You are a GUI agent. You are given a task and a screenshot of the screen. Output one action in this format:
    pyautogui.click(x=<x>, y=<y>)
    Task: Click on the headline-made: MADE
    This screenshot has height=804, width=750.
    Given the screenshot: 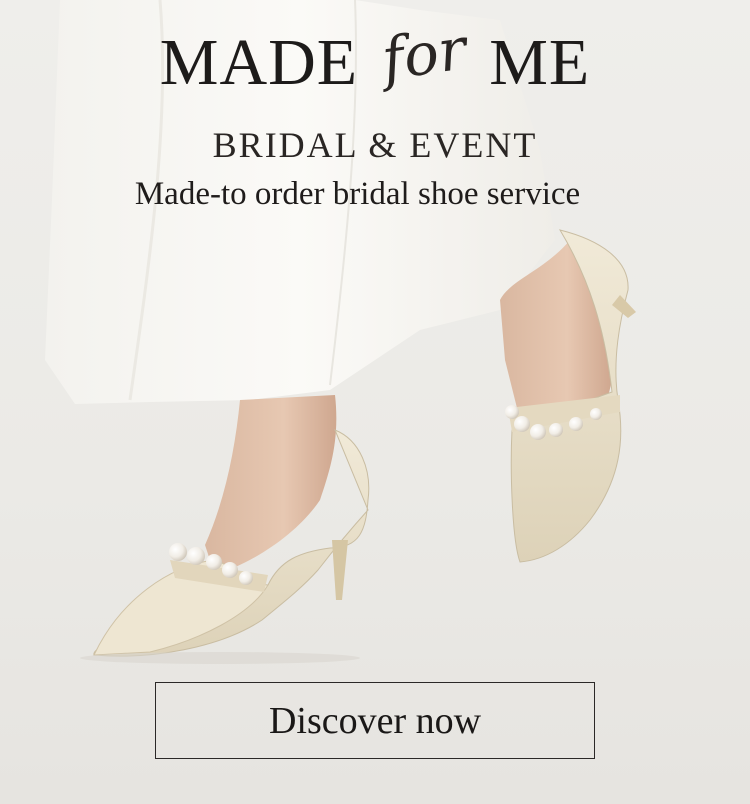 What is the action you would take?
    pyautogui.click(x=259, y=62)
    